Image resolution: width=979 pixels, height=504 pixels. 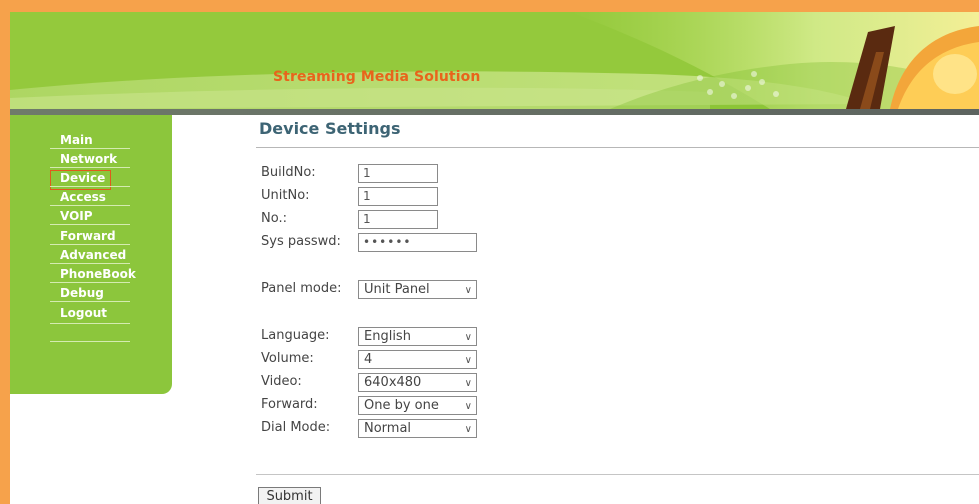 What do you see at coordinates (330, 128) in the screenshot?
I see `page-title: Device Settings` at bounding box center [330, 128].